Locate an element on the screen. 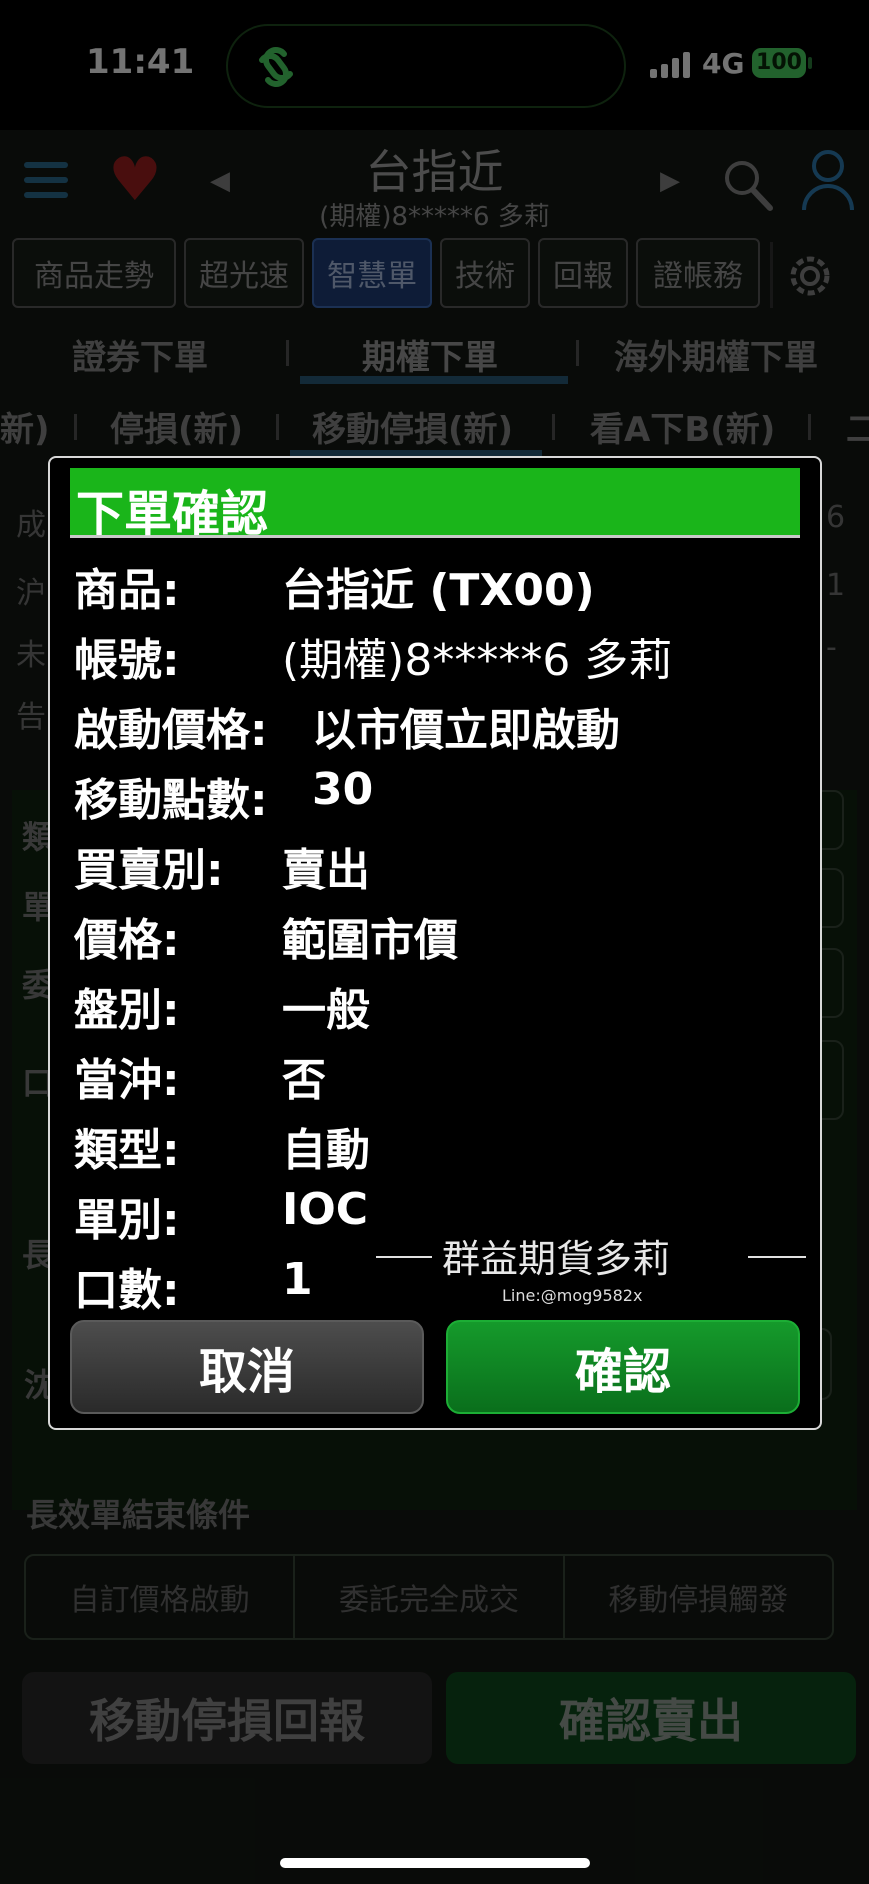 This screenshot has width=869, height=1884. end-option-custom-price: 自訂價格啟動 is located at coordinates (161, 1597).